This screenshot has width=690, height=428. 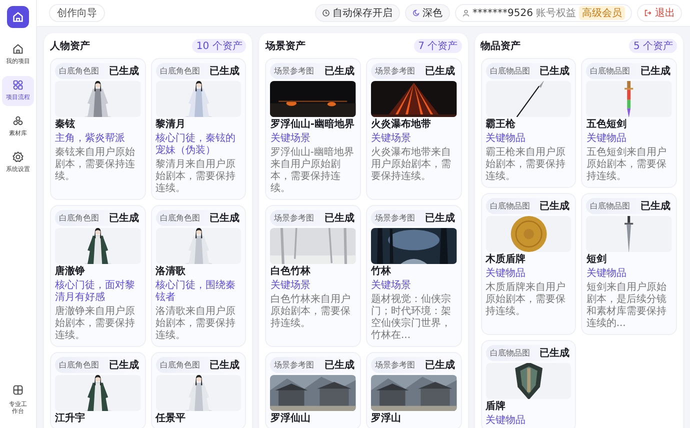 I want to click on settings-icon, so click(x=18, y=157).